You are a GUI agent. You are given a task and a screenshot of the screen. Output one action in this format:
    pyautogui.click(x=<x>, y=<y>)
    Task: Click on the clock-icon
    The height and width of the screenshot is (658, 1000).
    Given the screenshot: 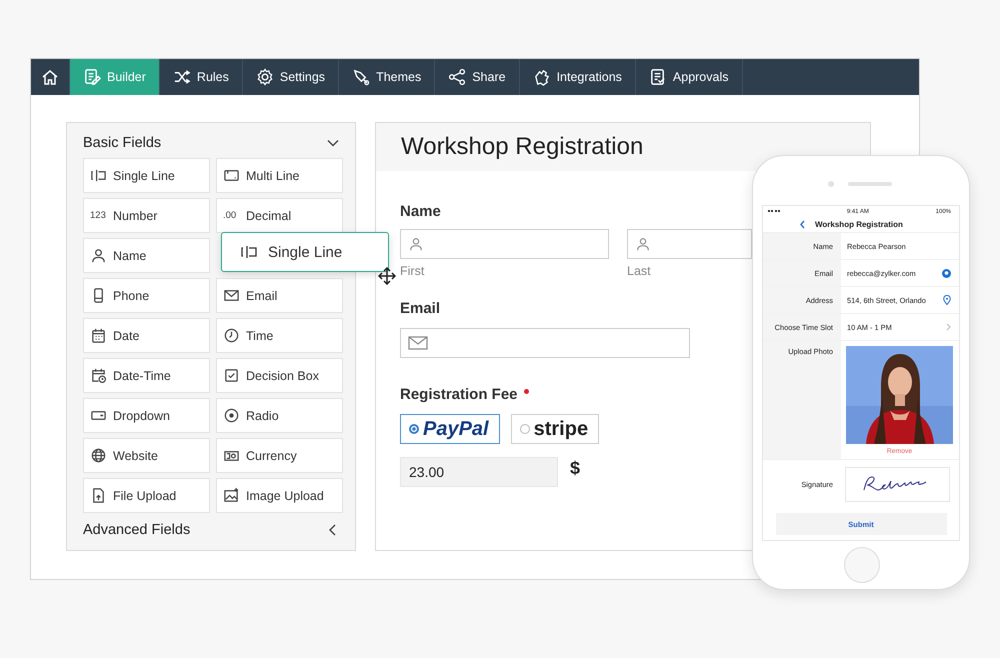 What is the action you would take?
    pyautogui.click(x=231, y=335)
    